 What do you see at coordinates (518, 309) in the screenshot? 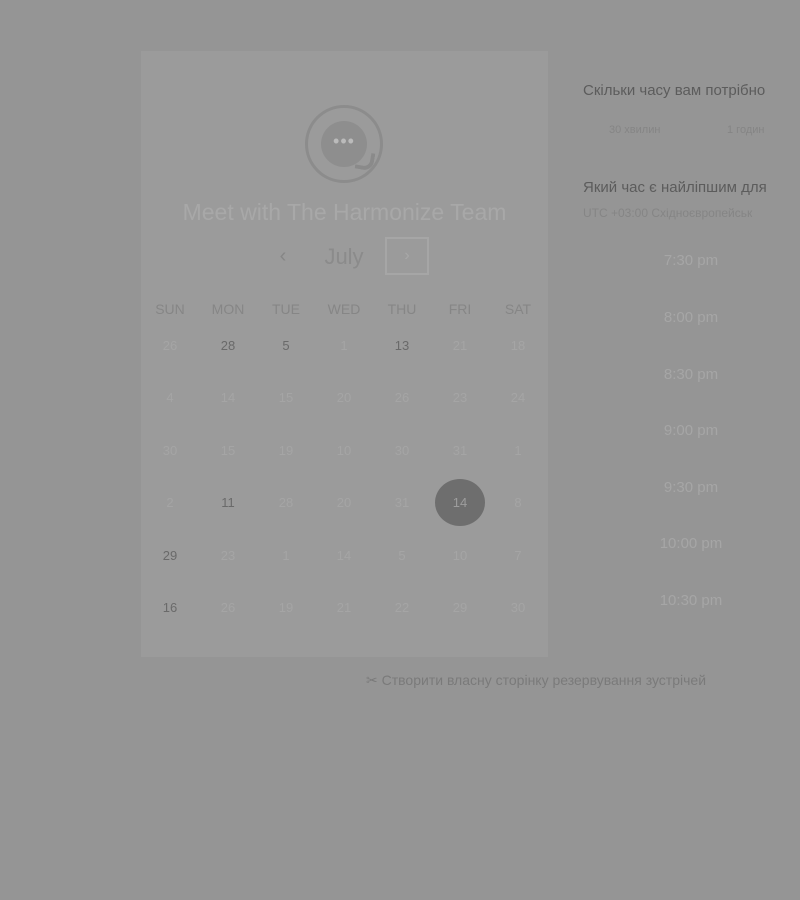
I see `weekday-label: SAT` at bounding box center [518, 309].